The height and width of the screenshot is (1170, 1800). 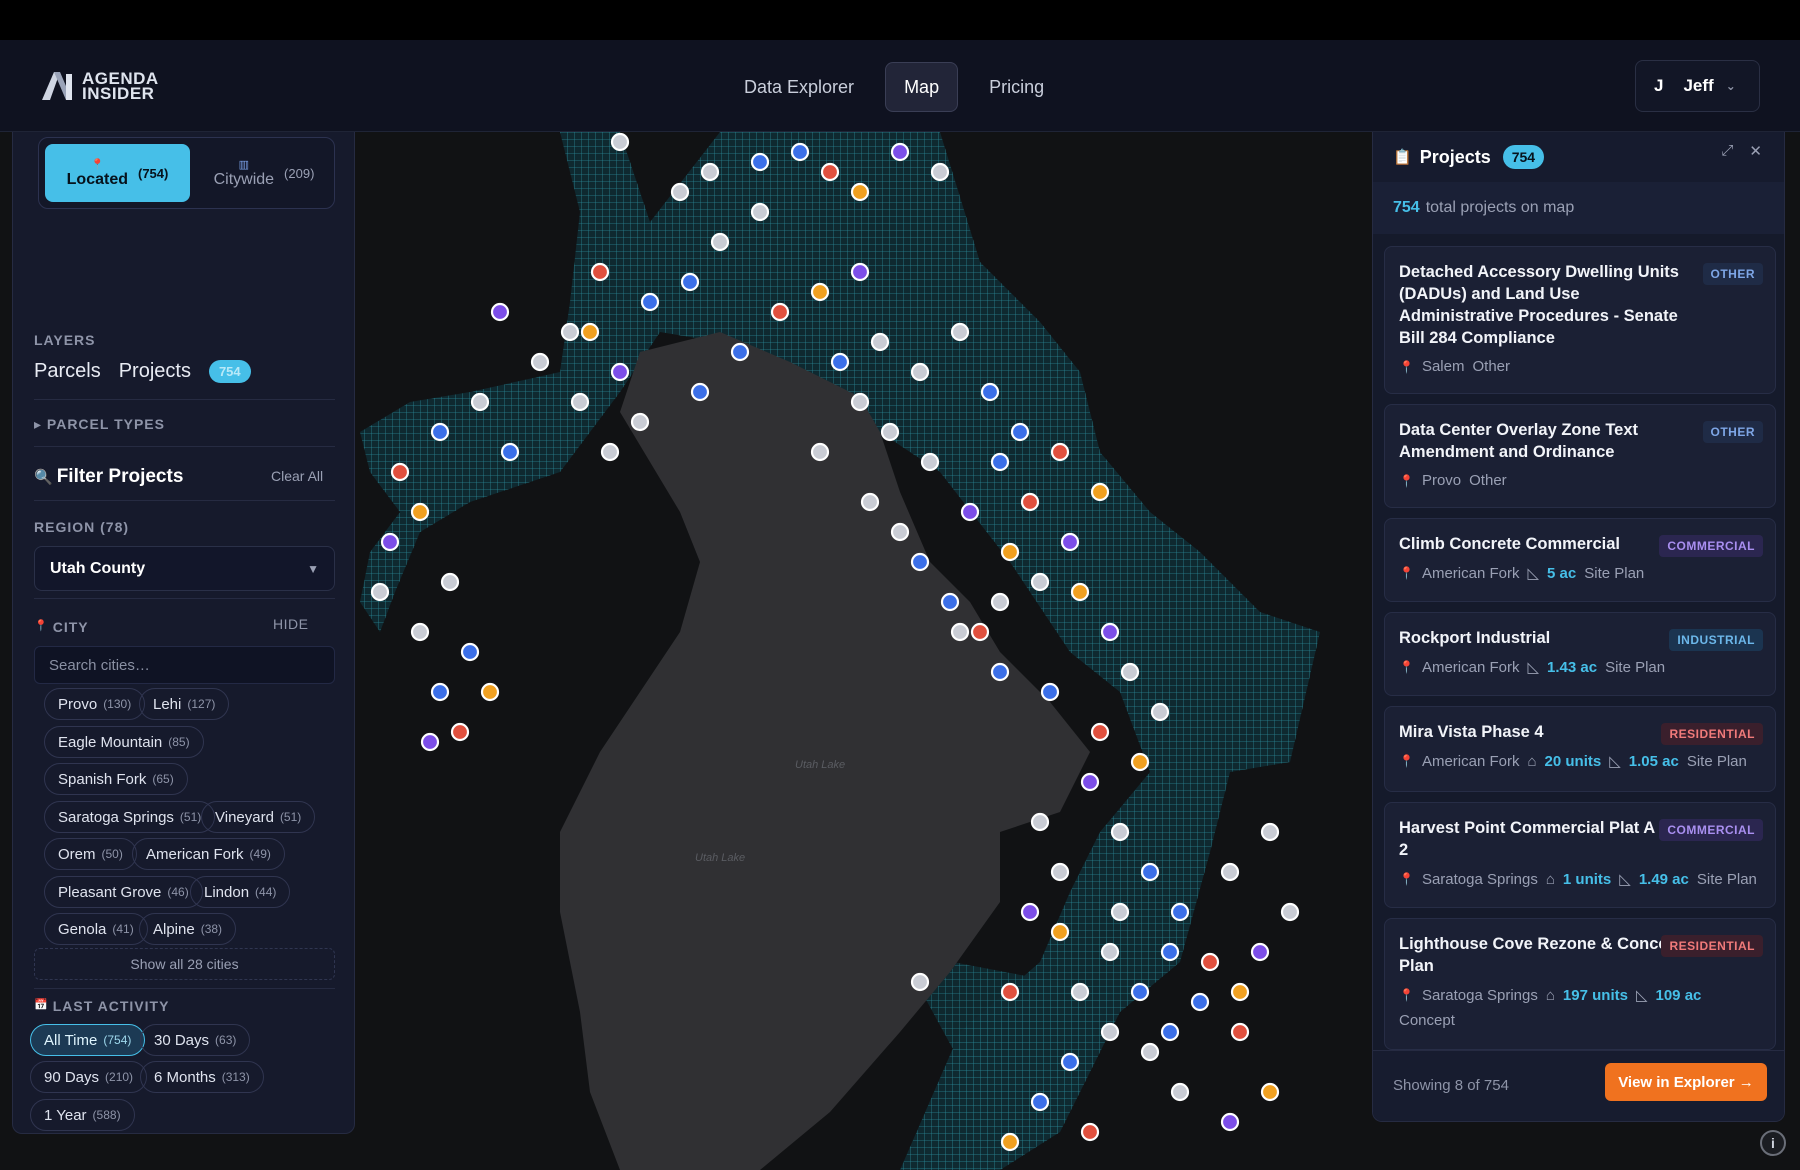 What do you see at coordinates (116, 779) in the screenshot?
I see `city-chip-spanish-fork: Spanish Fork (65)` at bounding box center [116, 779].